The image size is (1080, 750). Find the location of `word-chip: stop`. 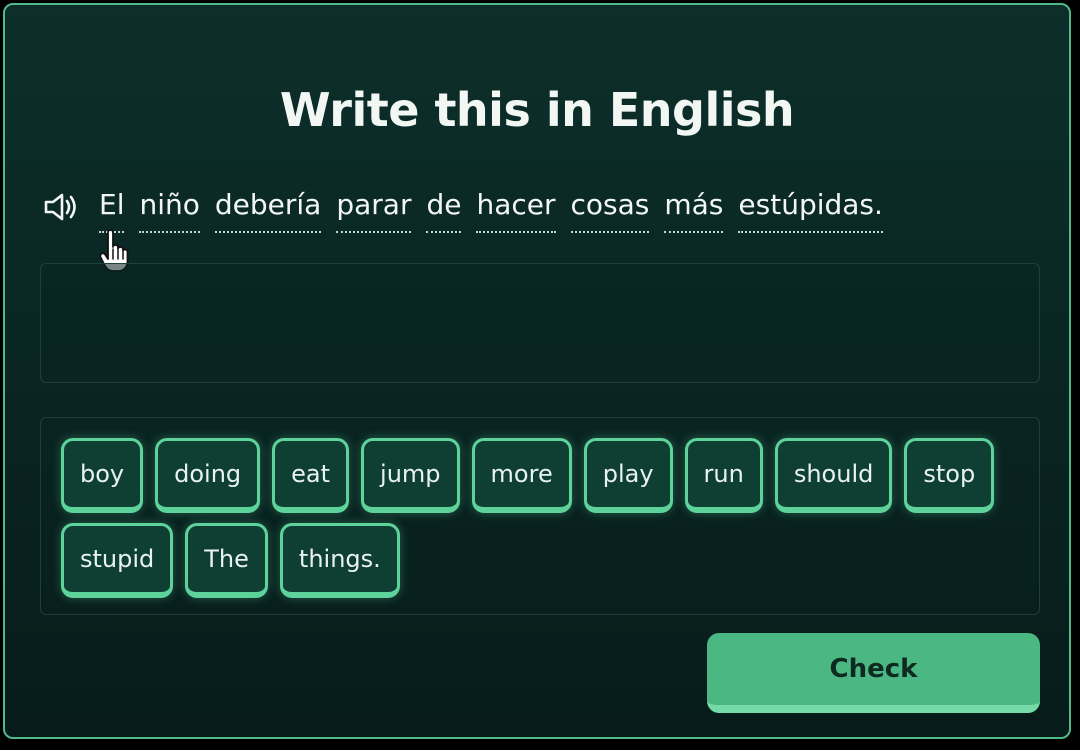

word-chip: stop is located at coordinates (949, 475).